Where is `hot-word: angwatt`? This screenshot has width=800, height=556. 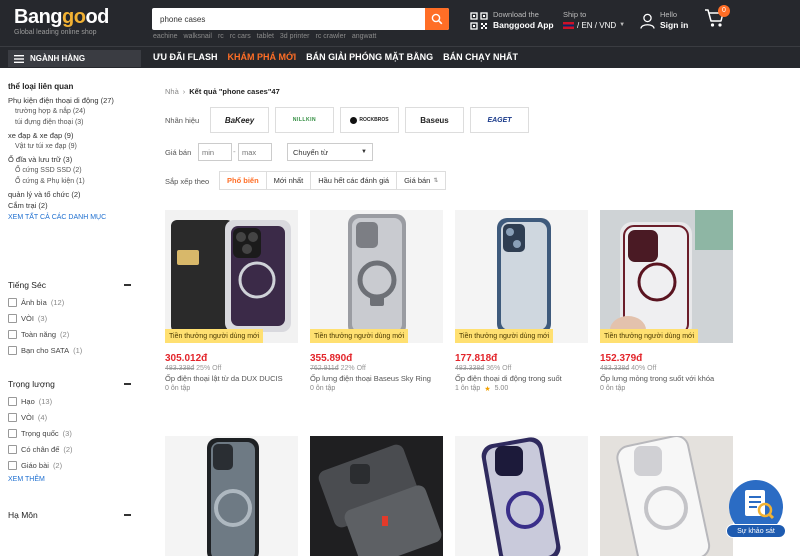 hot-word: angwatt is located at coordinates (364, 36).